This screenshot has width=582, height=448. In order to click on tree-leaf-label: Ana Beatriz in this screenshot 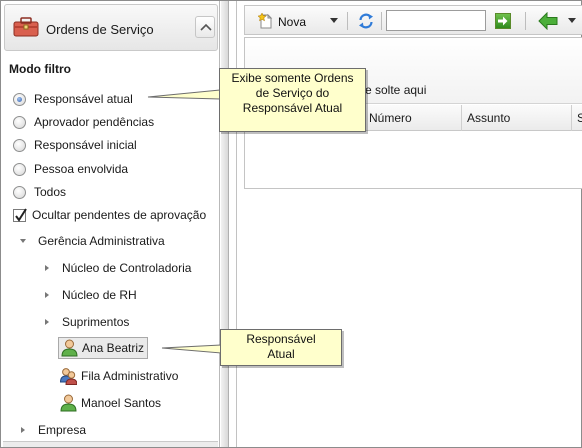, I will do `click(113, 348)`.